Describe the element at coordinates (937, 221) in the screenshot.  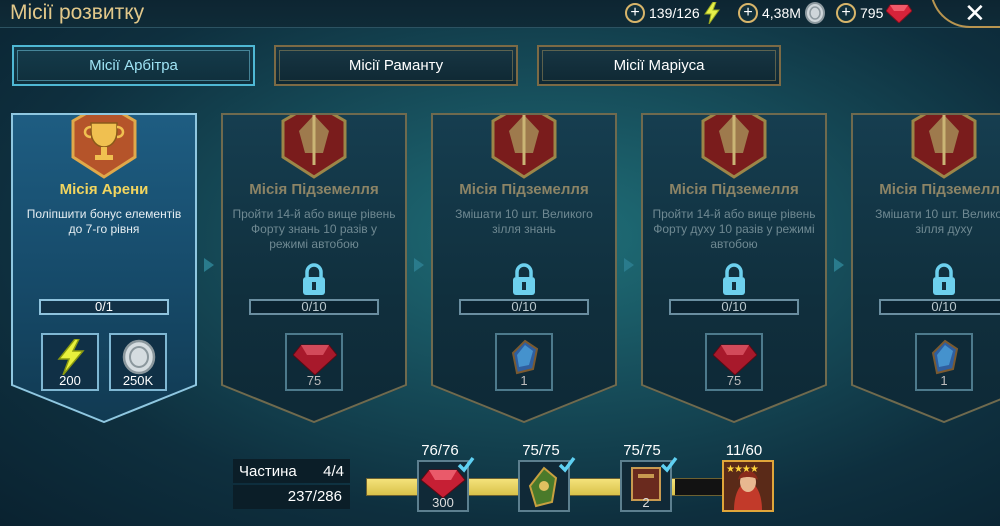
I see `mission-description: Змішати 10 шт. Великого зілля духу` at that location.